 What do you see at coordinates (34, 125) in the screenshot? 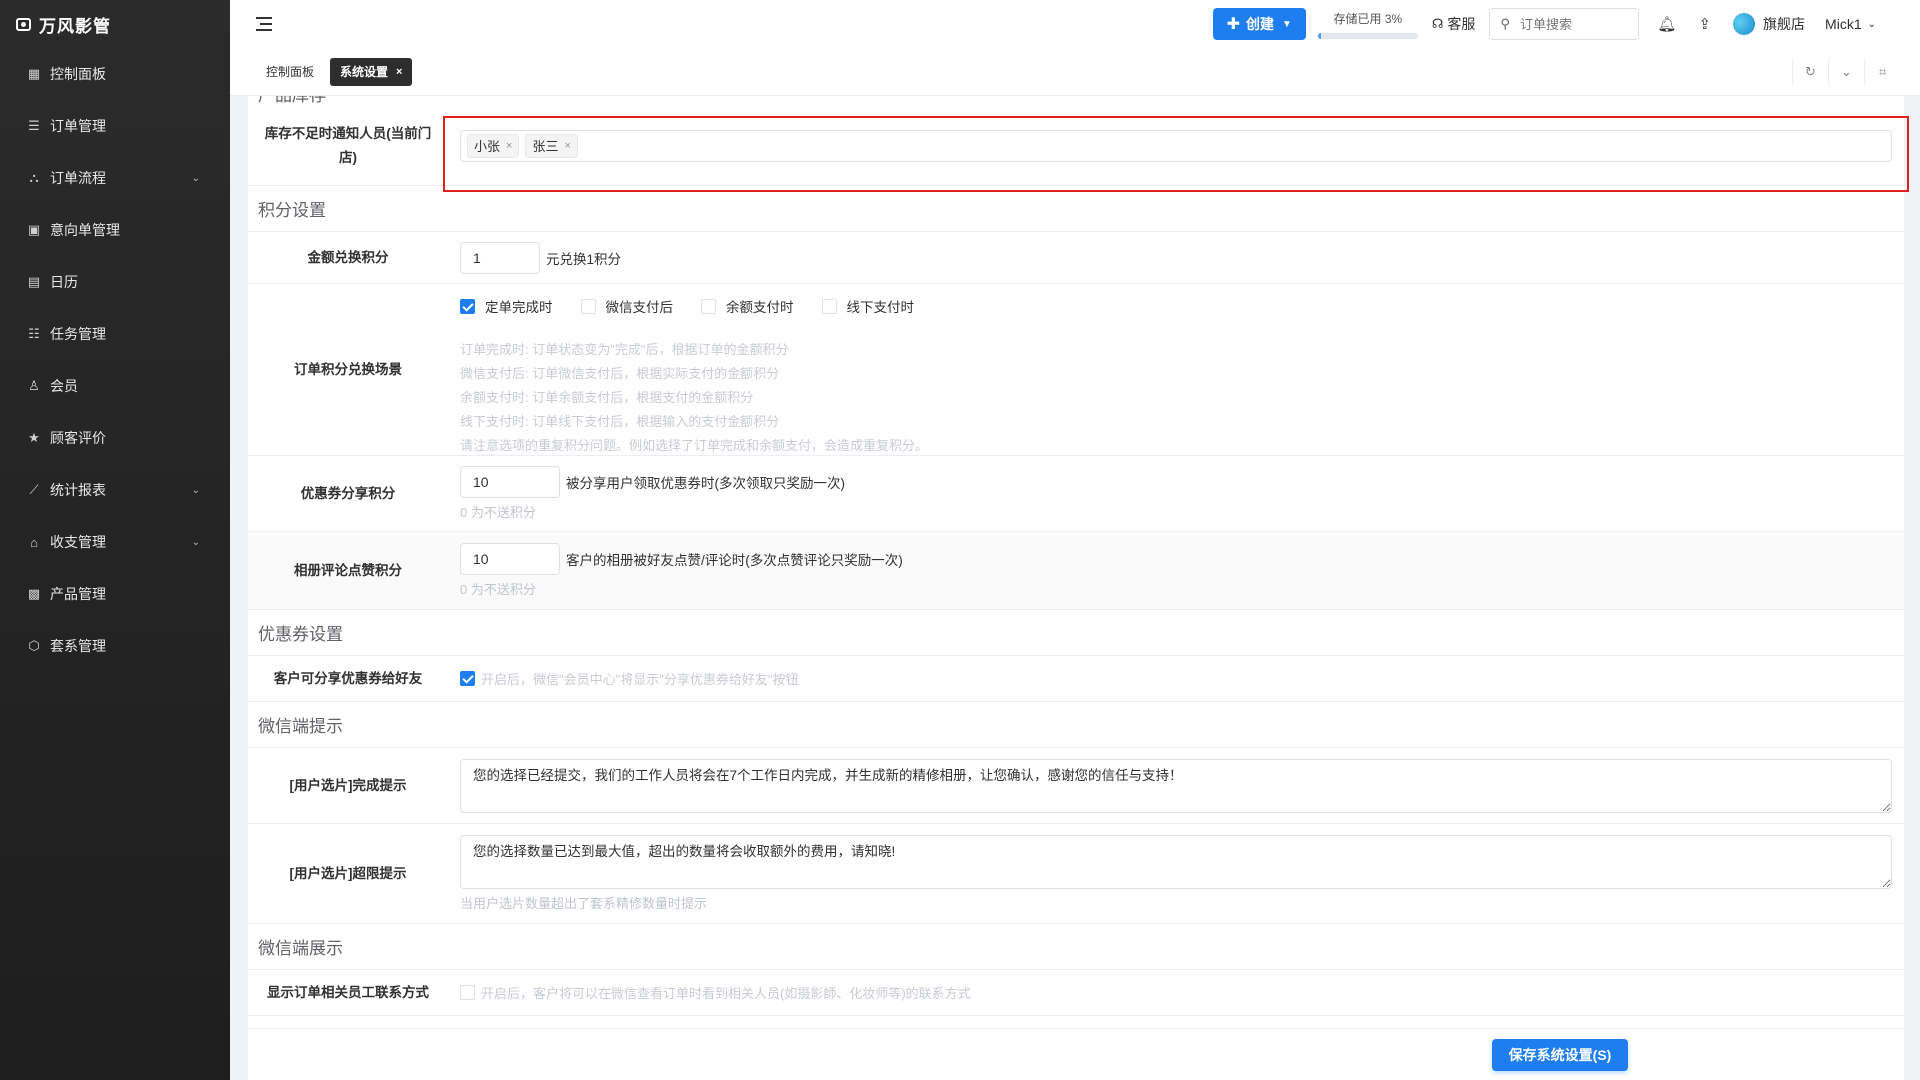
I see `list-icon: ☰` at bounding box center [34, 125].